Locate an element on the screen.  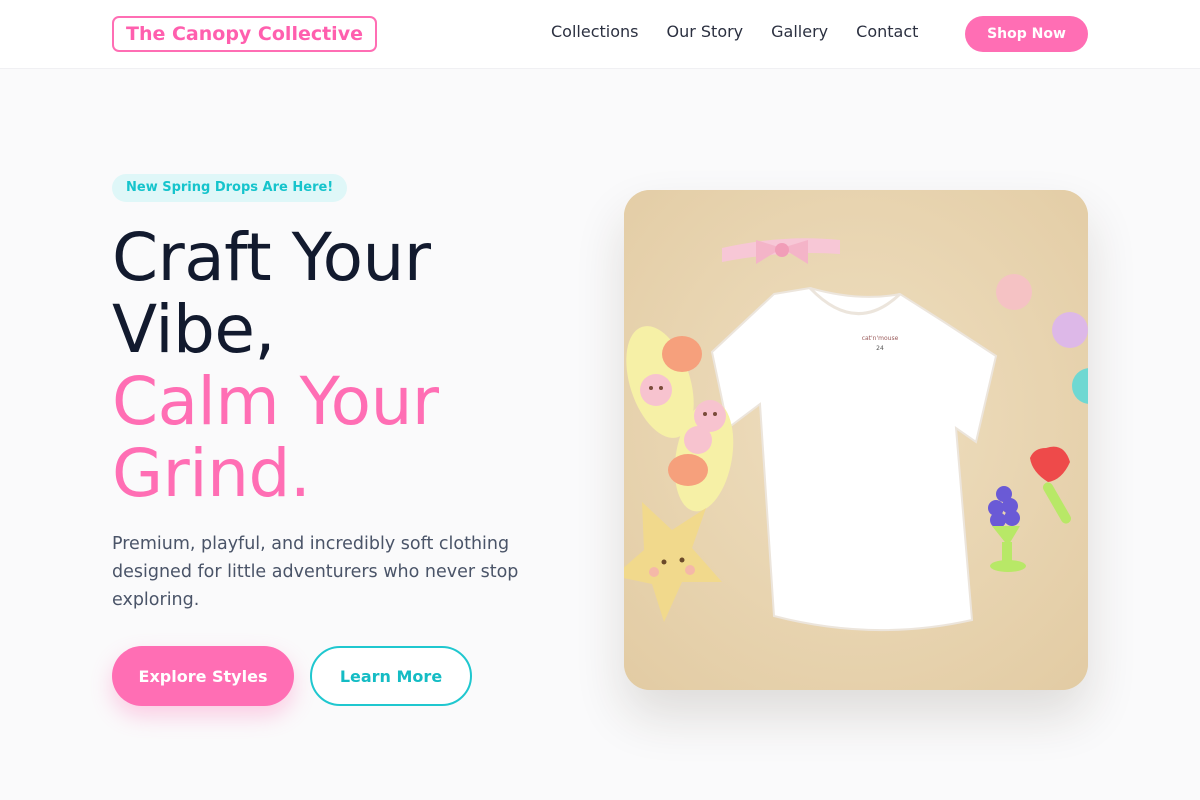
shop-now-button: Shop Now is located at coordinates (1026, 34).